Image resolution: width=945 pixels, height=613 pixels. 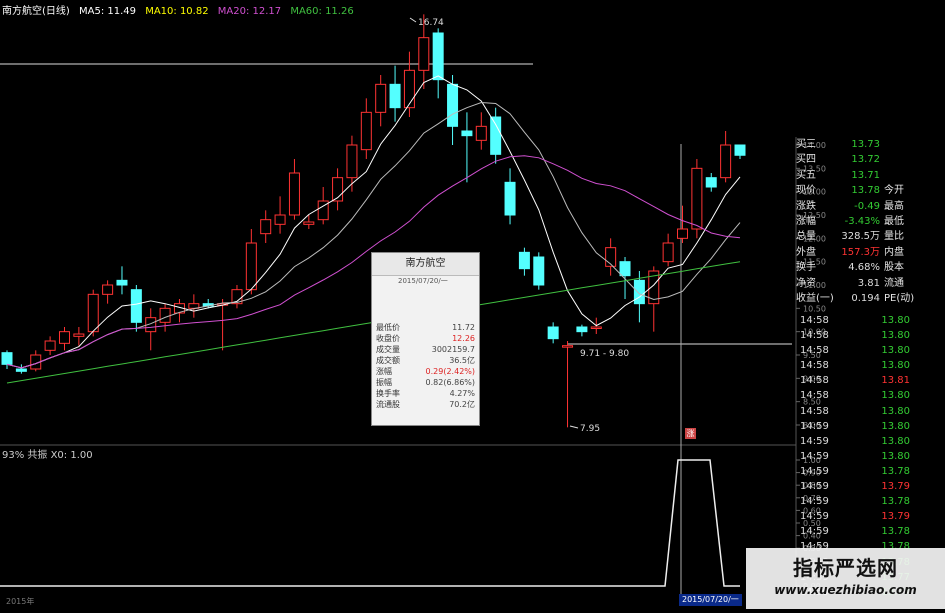 What do you see at coordinates (806, 268) in the screenshot?
I see `quote-label: 换手` at bounding box center [806, 268].